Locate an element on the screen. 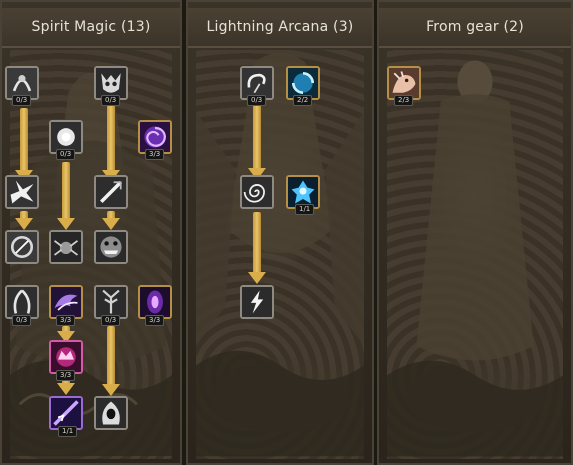 The height and width of the screenshot is (465, 573). hooded-reaper-skill-icon is located at coordinates (111, 413).